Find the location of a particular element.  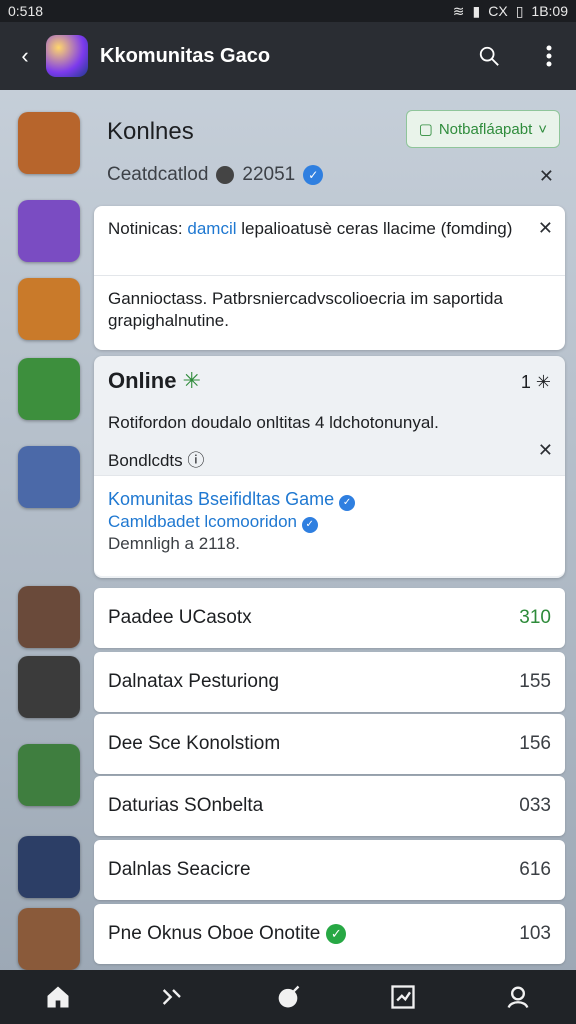

info-icon: ⓘ is located at coordinates (196, 460).